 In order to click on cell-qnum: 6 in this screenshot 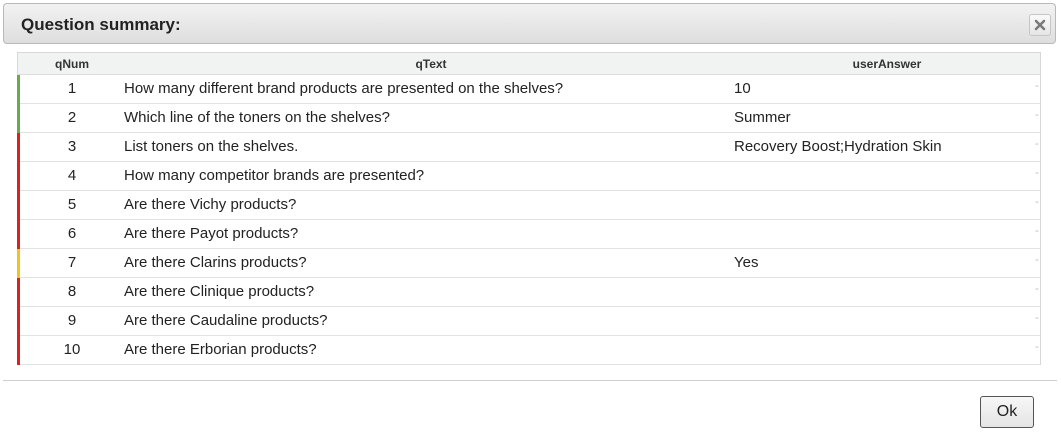, I will do `click(72, 233)`.